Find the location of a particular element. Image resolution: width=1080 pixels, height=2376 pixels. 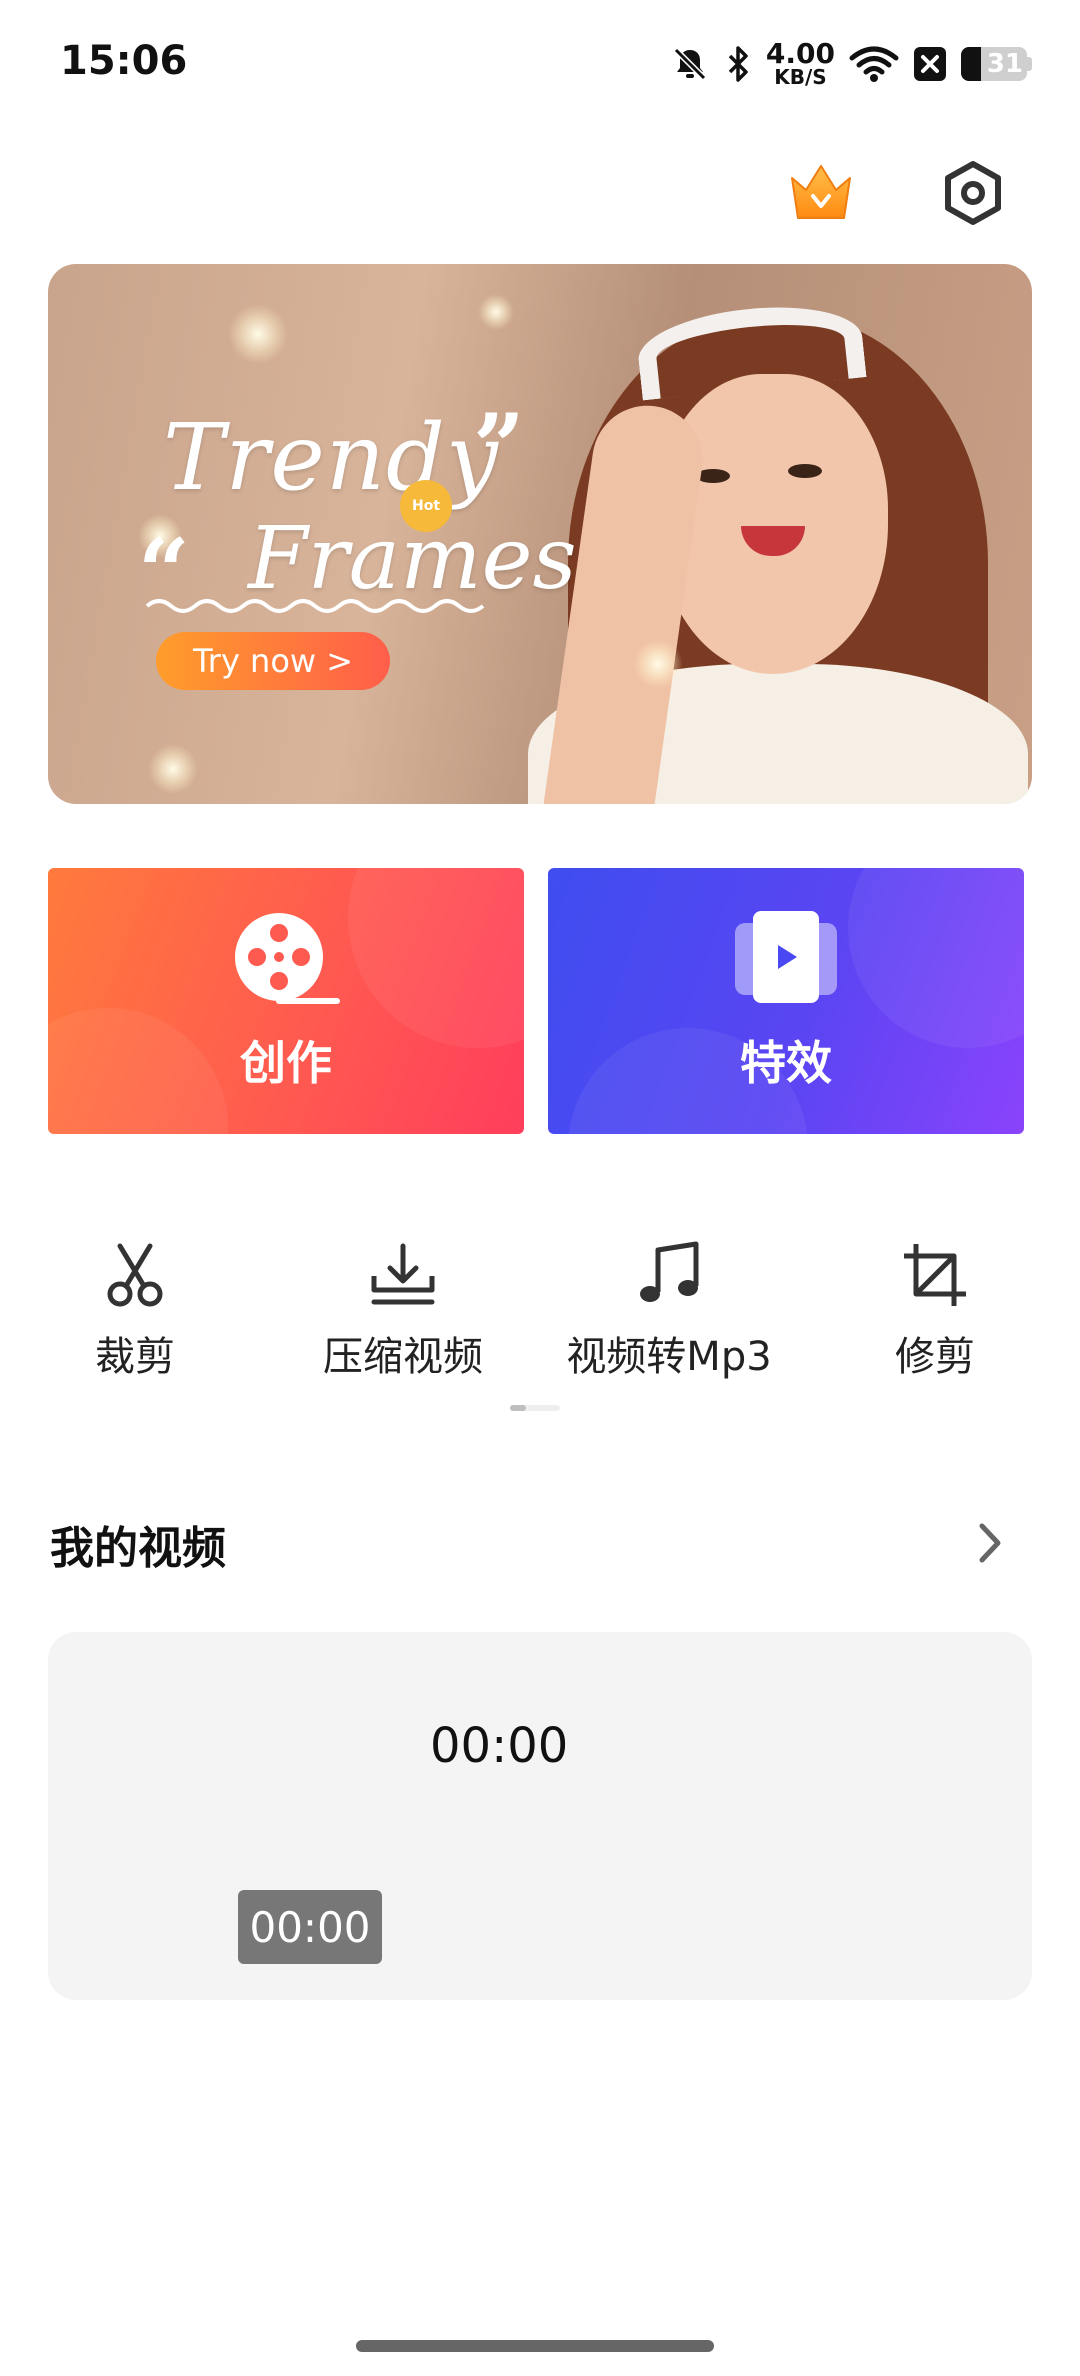

tool-to-mp3: 视频转Mp3 is located at coordinates (669, 1311).